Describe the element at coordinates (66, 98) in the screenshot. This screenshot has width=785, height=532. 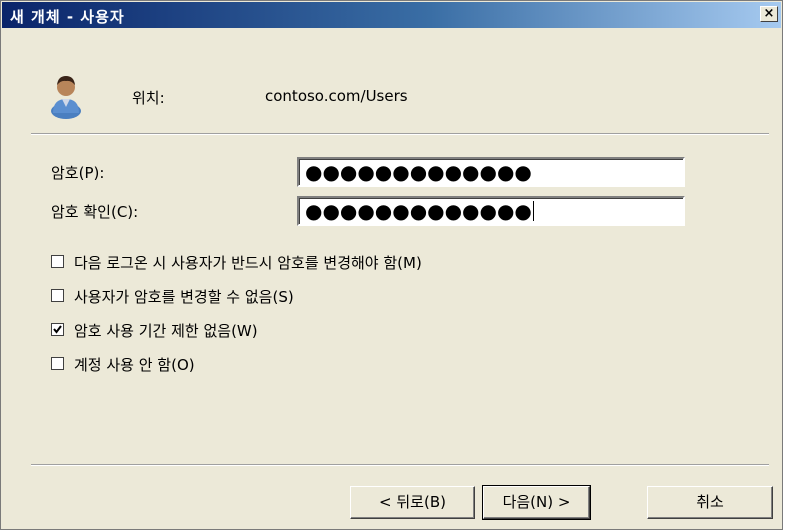
I see `user-icon` at that location.